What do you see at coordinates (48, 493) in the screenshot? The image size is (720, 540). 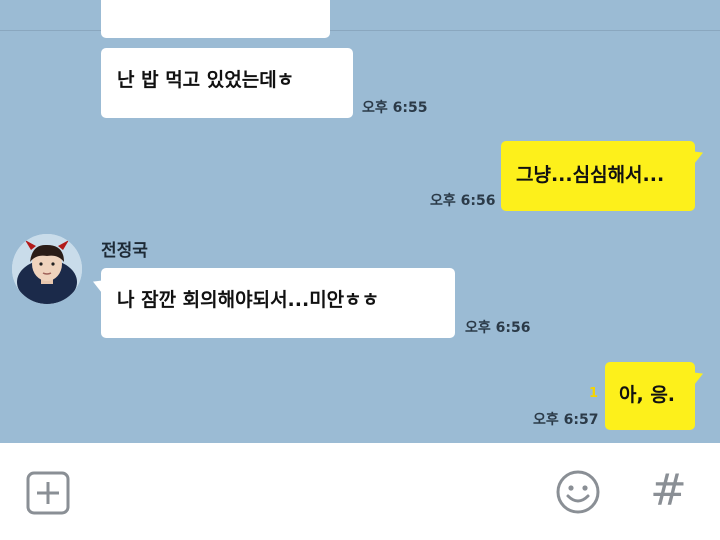 I see `plus-box-icon` at bounding box center [48, 493].